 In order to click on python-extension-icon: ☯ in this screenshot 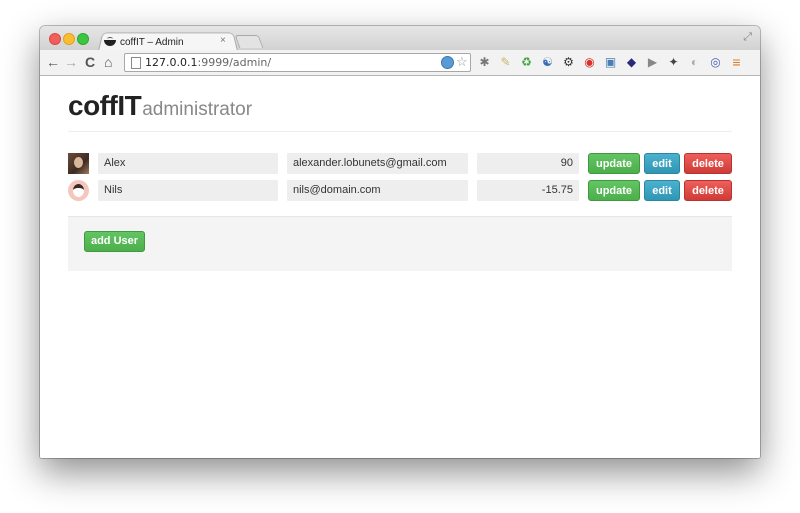, I will do `click(547, 62)`.